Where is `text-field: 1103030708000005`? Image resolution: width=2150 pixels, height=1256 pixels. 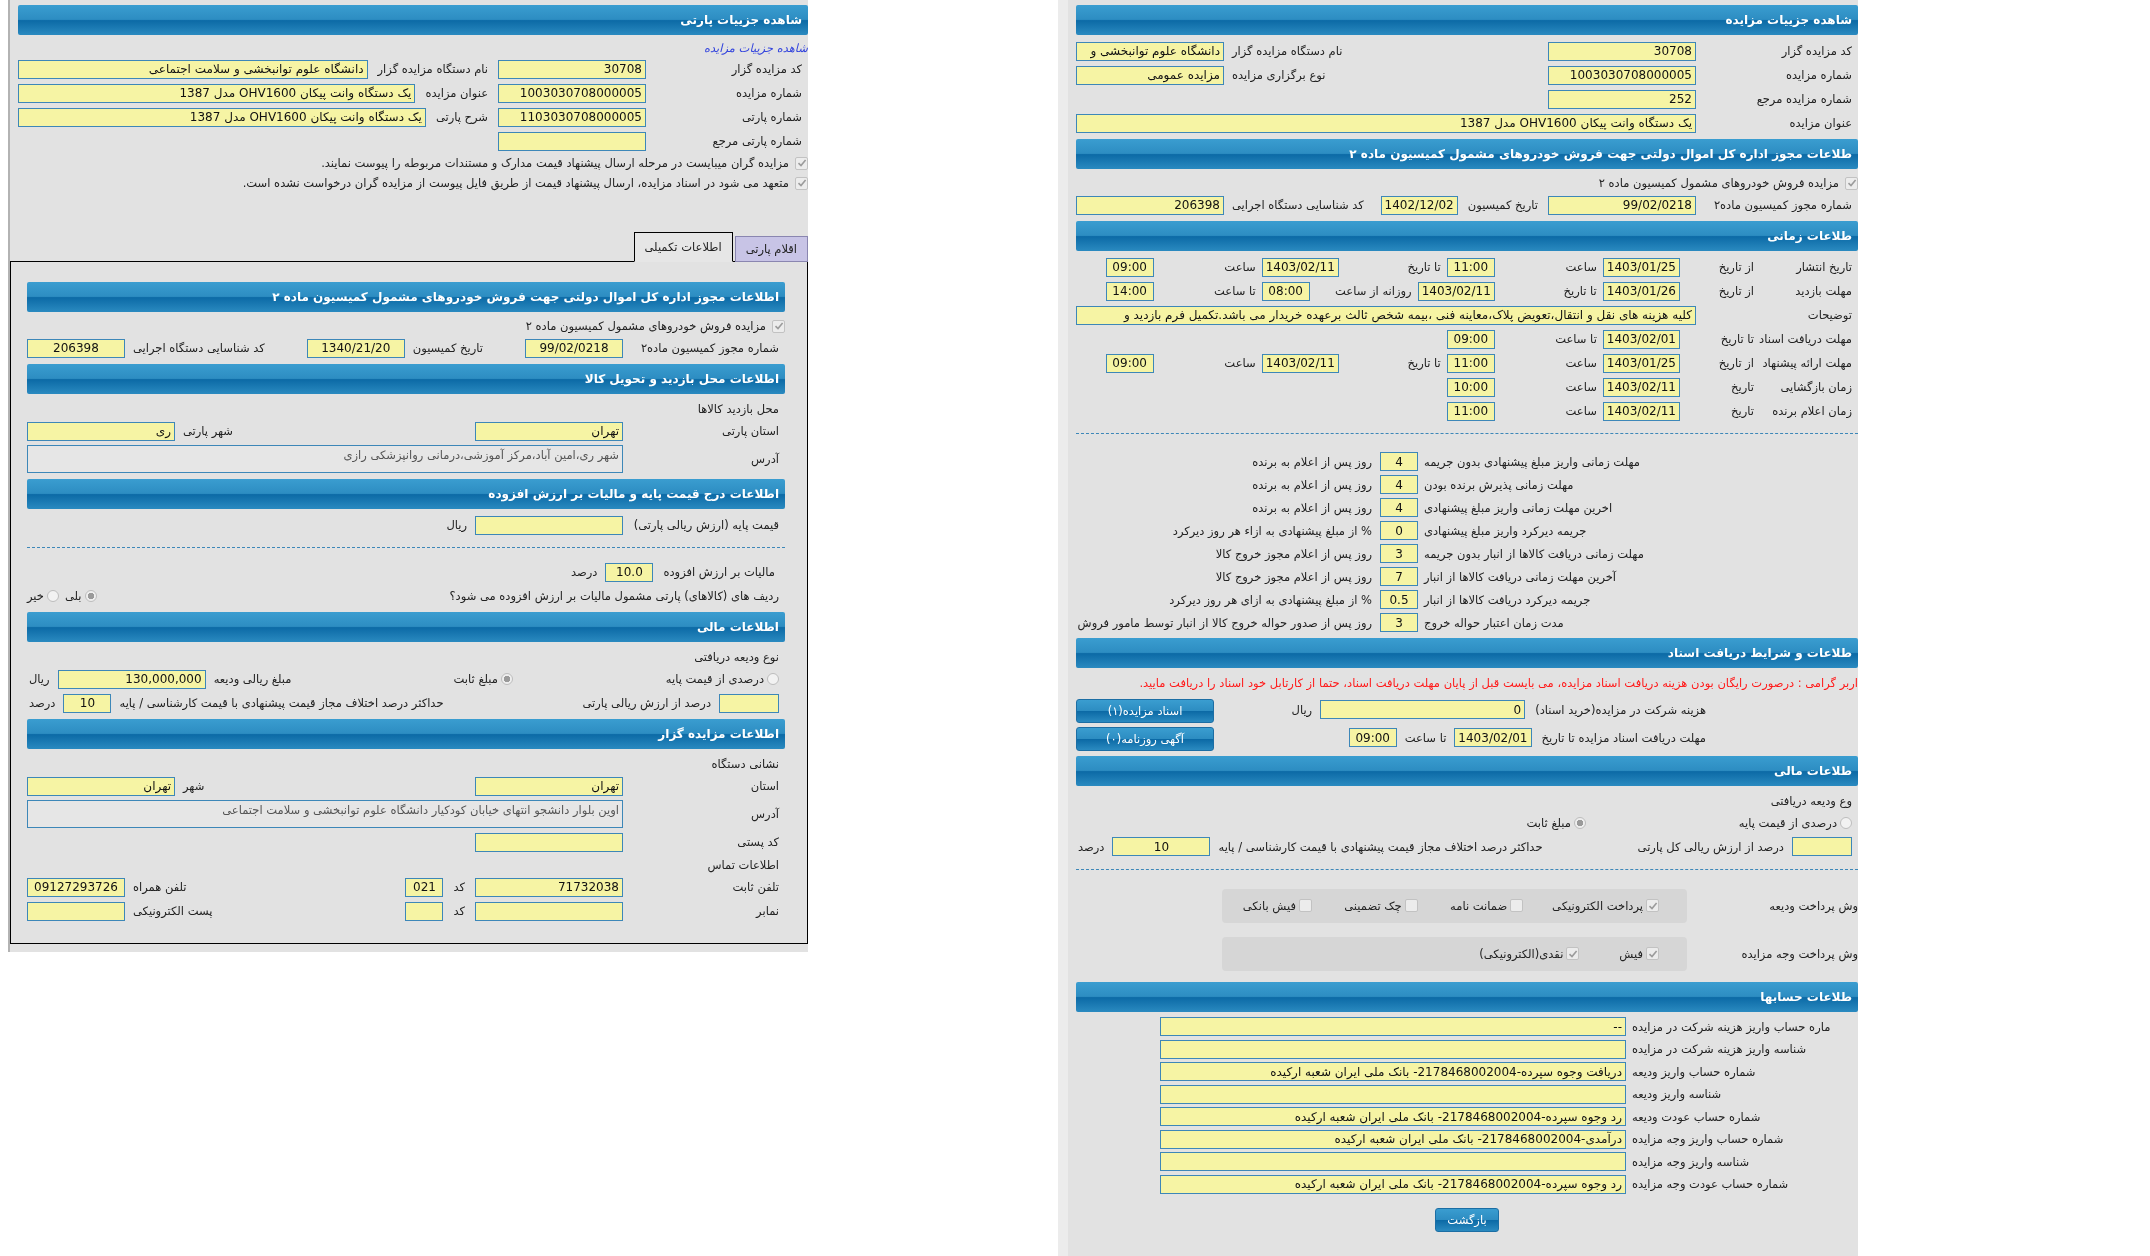
text-field: 1103030708000005 is located at coordinates (572, 117).